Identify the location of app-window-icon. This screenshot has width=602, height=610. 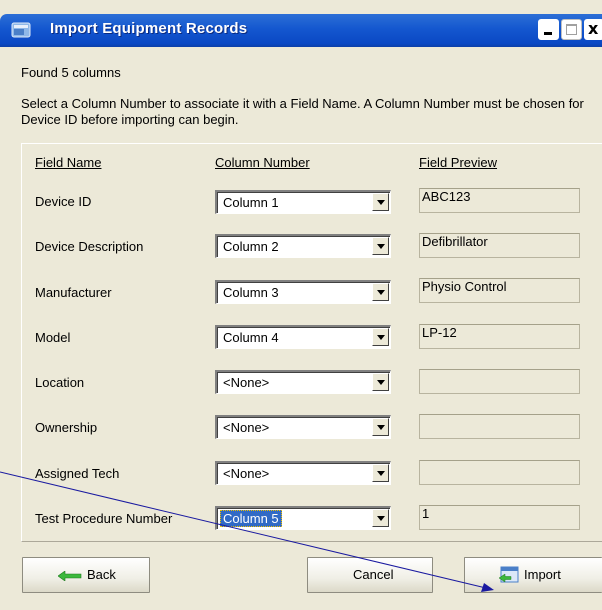
(21, 30).